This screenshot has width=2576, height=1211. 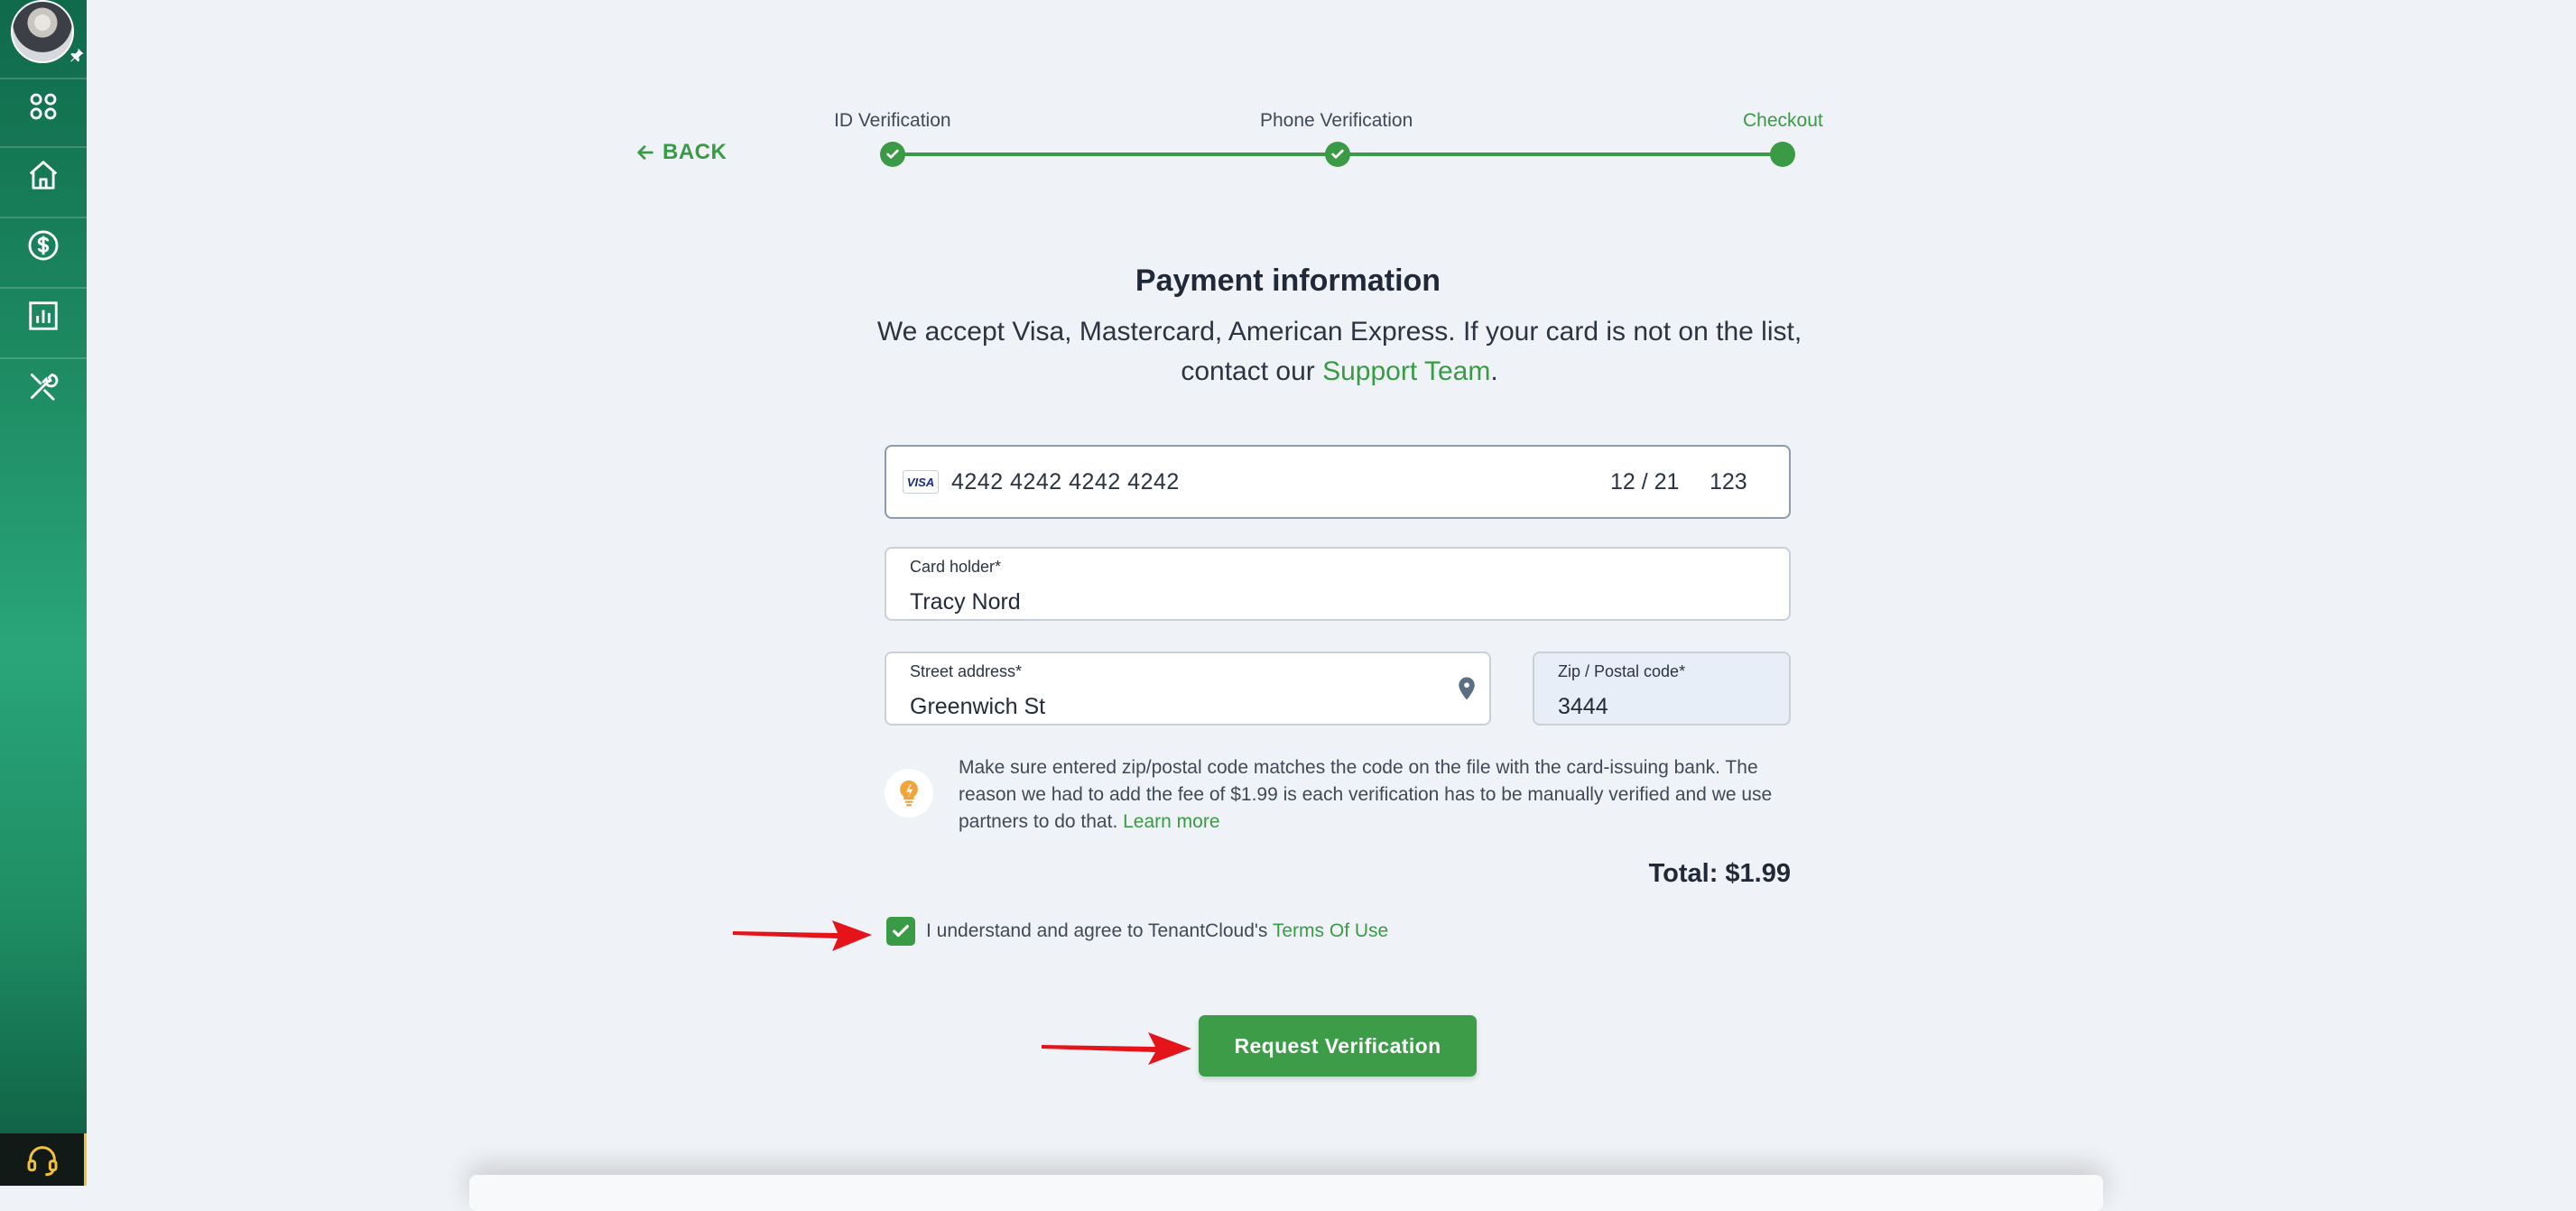 I want to click on footer-edge, so click(x=1286, y=1193).